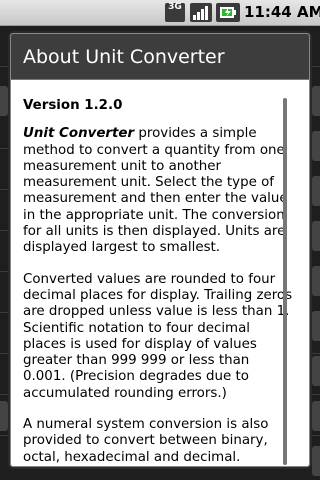  What do you see at coordinates (285, 281) in the screenshot?
I see `scrollbar` at bounding box center [285, 281].